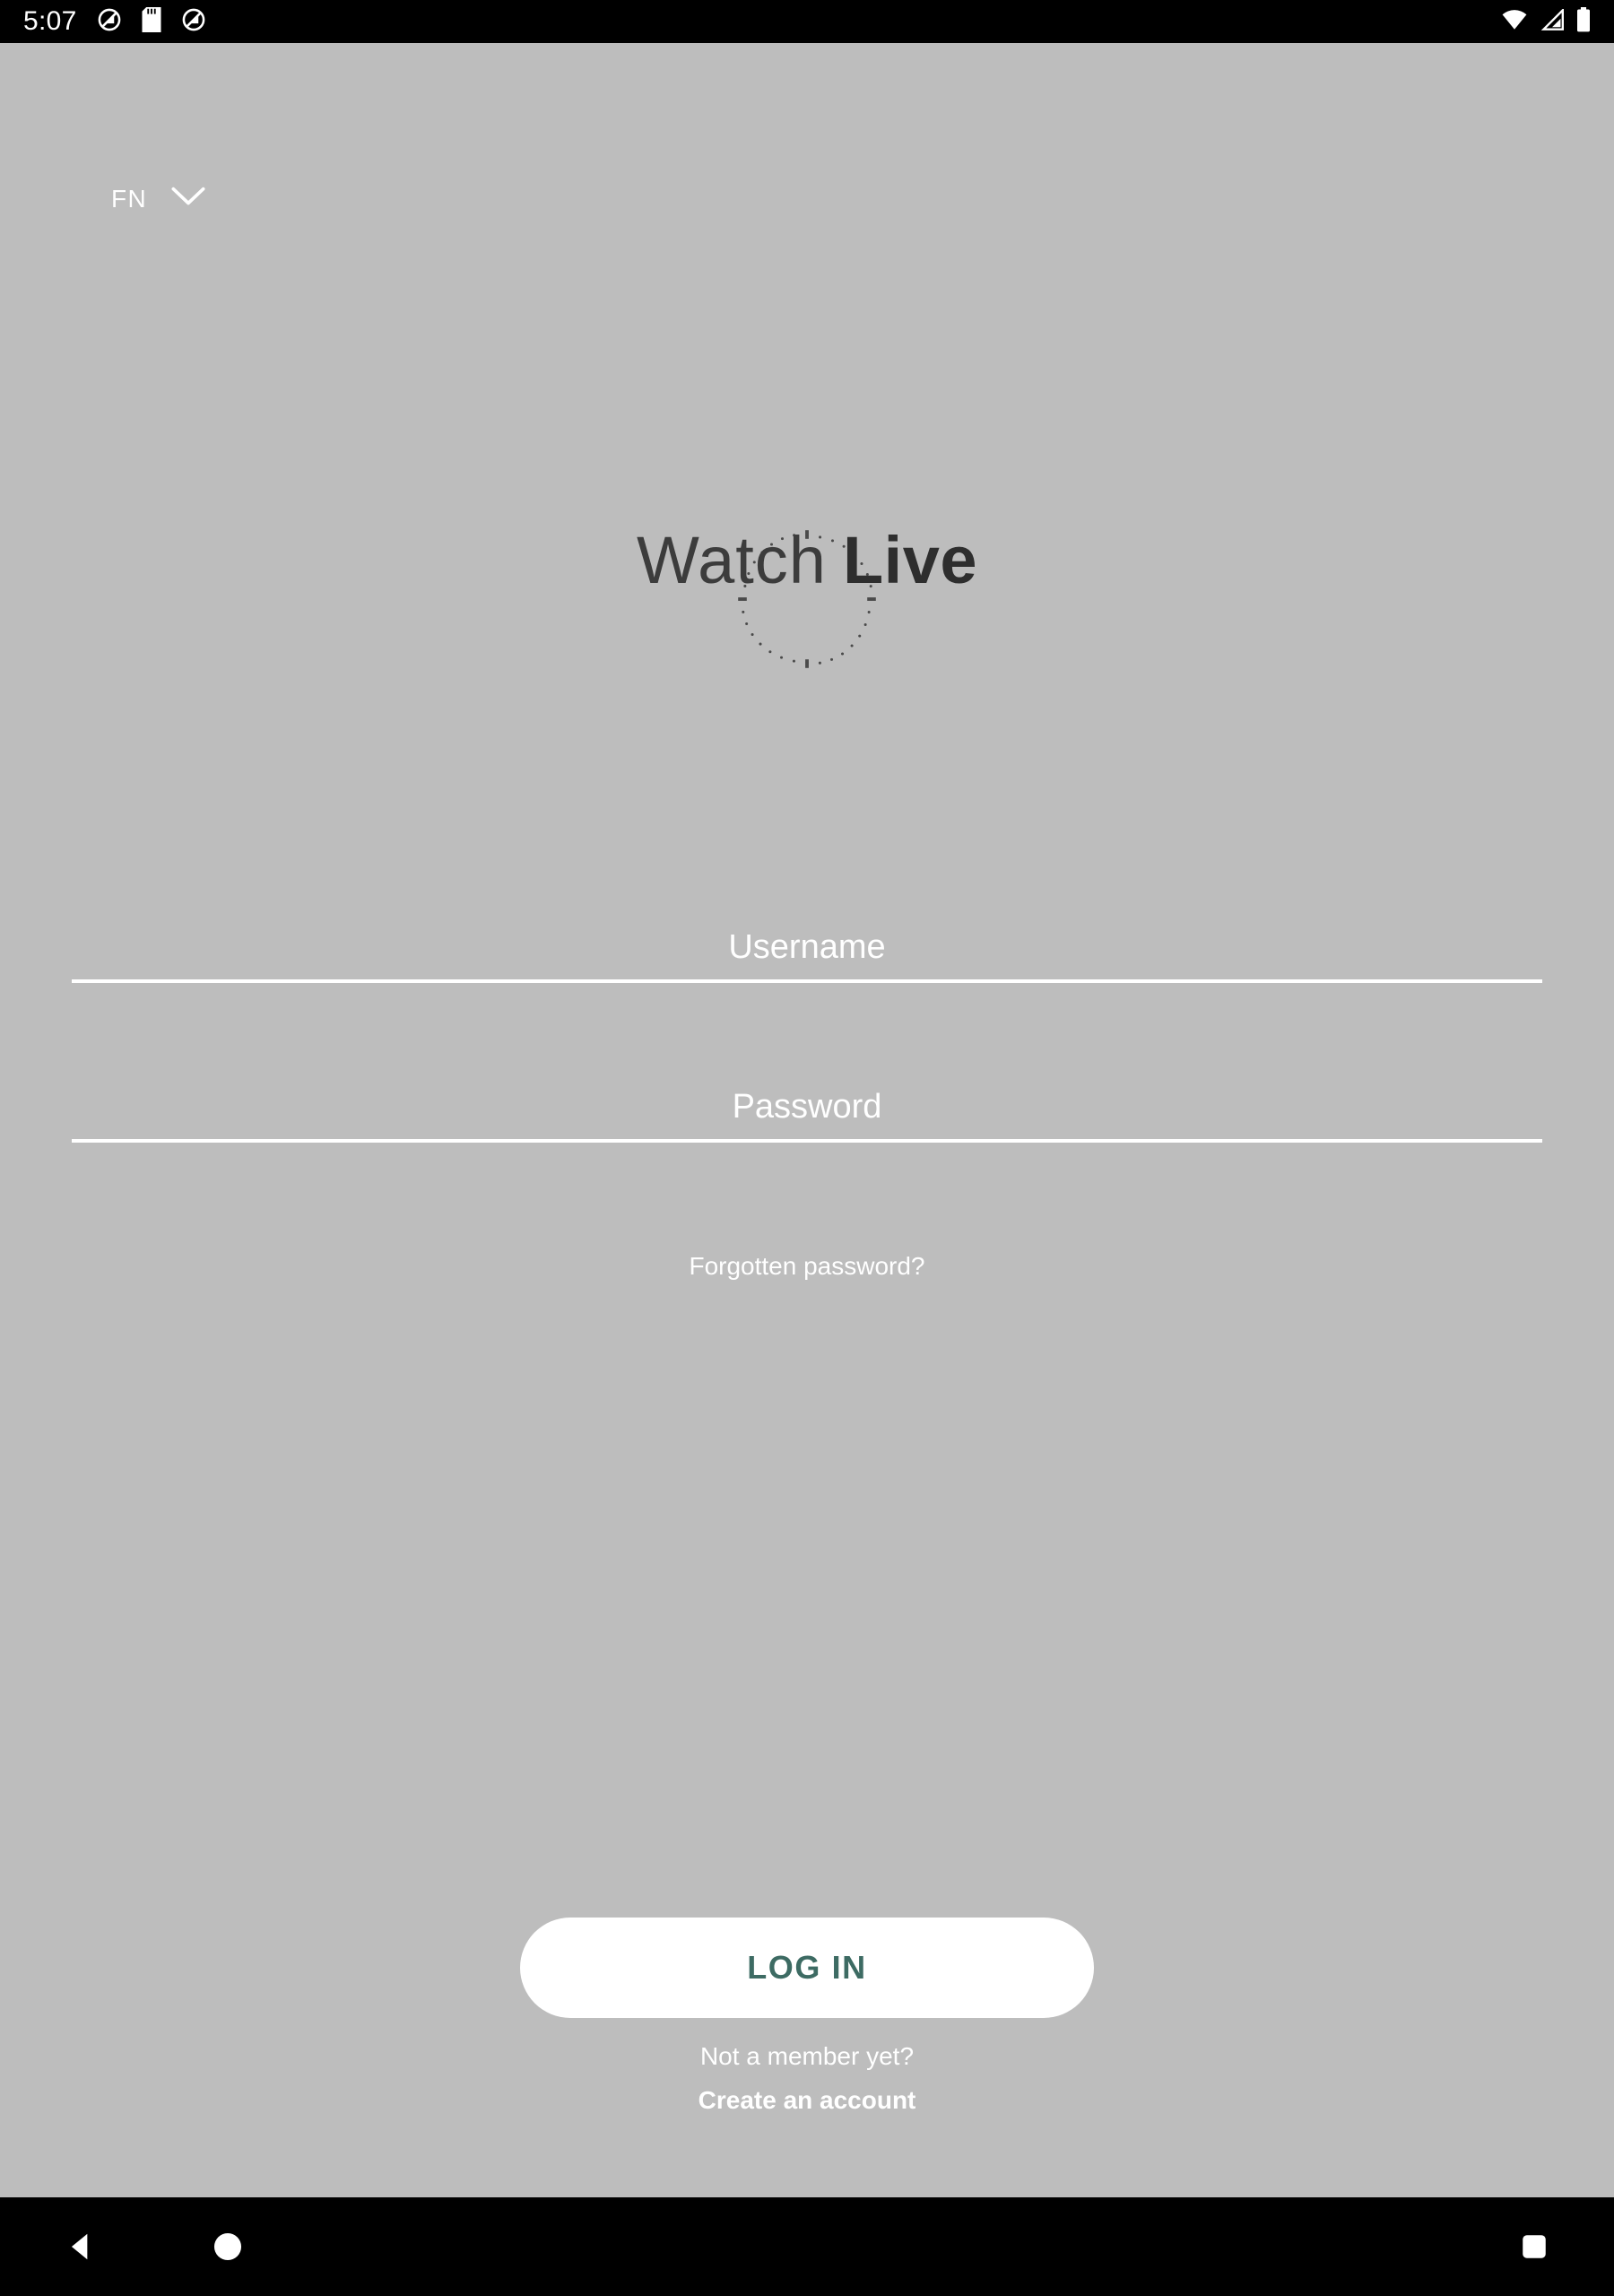 The image size is (1614, 2296). I want to click on username-field, so click(807, 925).